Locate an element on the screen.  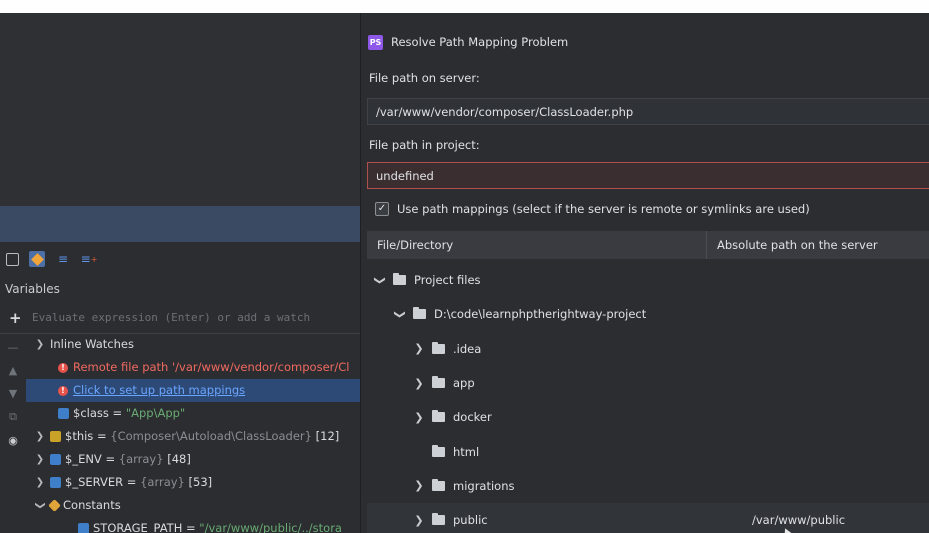
evaluate-row: + is located at coordinates (180, 318).